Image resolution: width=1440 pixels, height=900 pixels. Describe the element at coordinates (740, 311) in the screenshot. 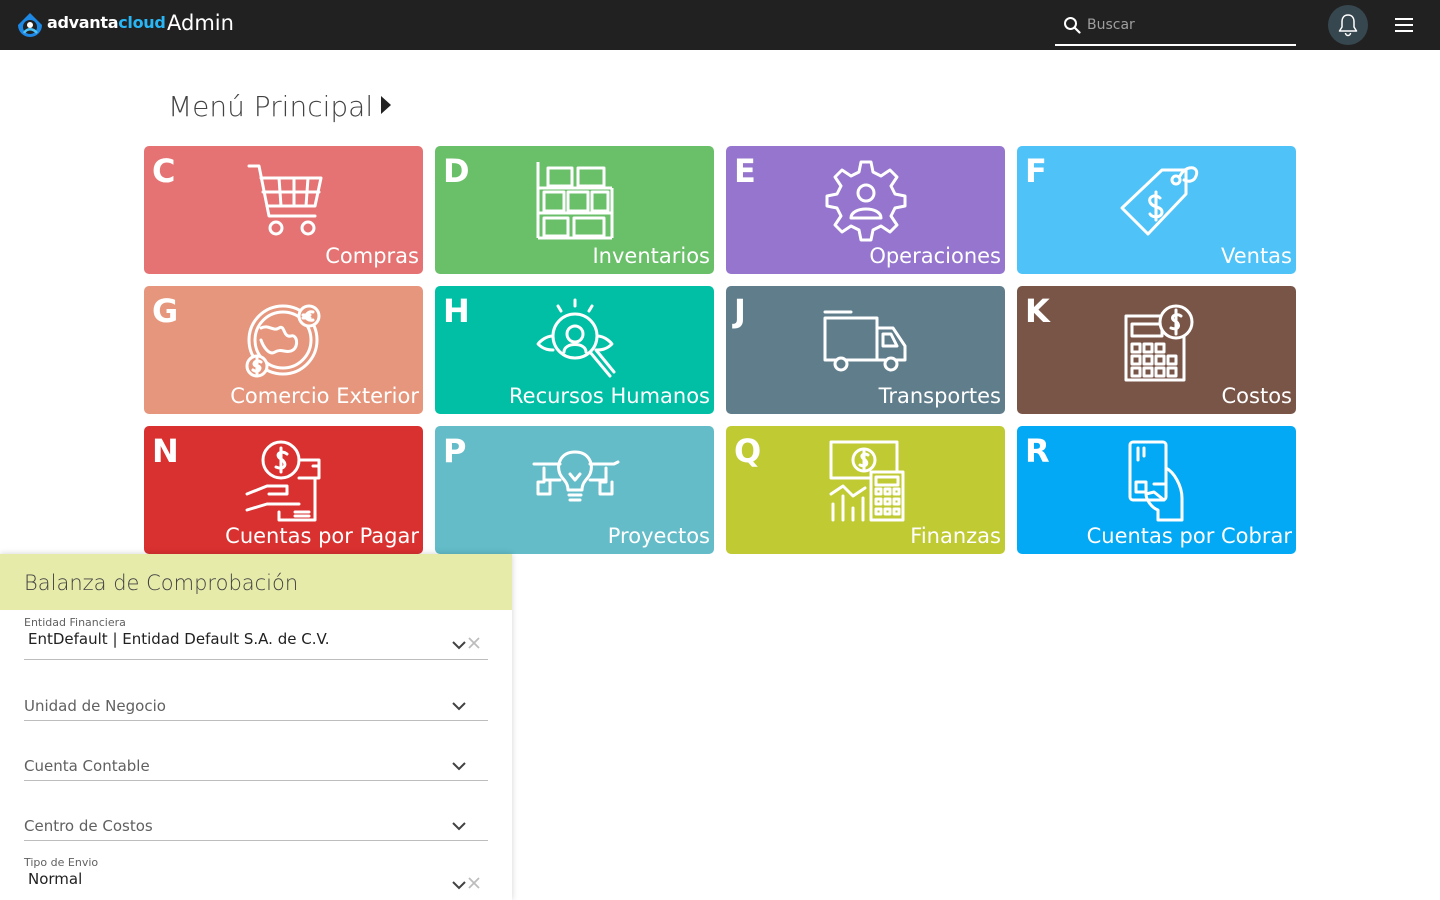

I see `tile-letter: J` at that location.